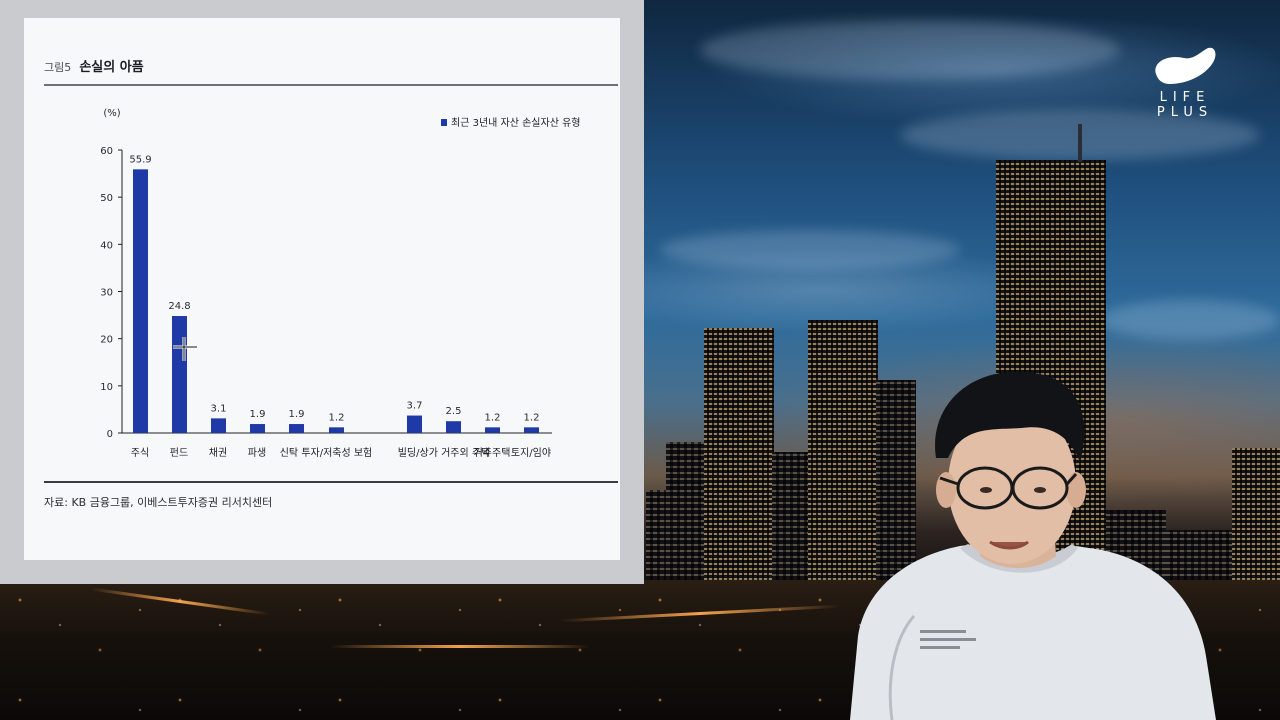 The image size is (1280, 720). I want to click on presenter, so click(1033, 545).